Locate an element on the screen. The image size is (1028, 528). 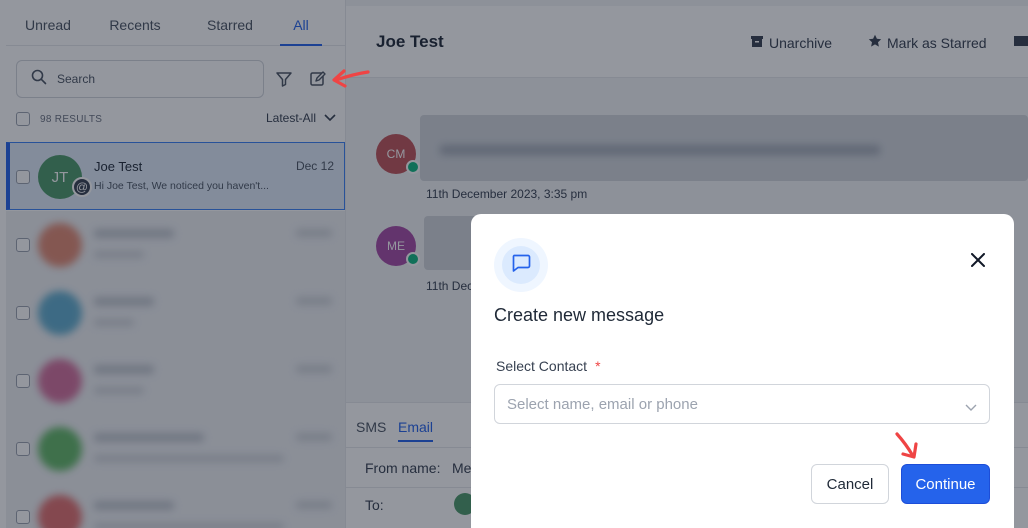
cancel-button: Cancel is located at coordinates (850, 484).